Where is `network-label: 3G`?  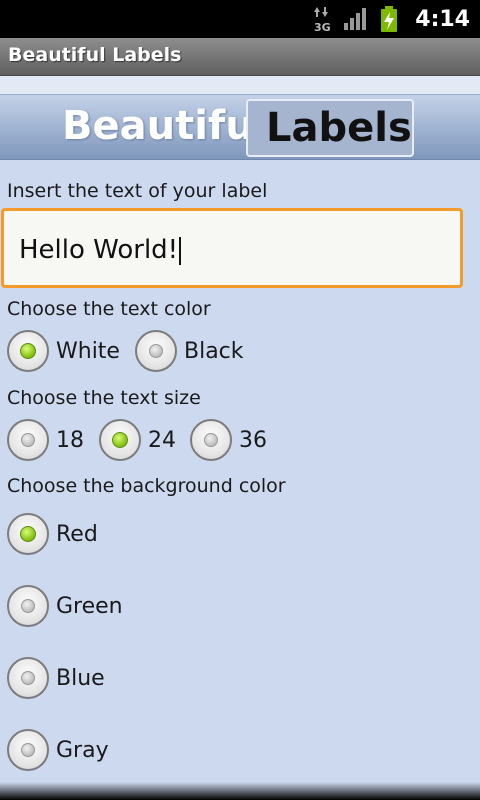
network-label: 3G is located at coordinates (322, 27).